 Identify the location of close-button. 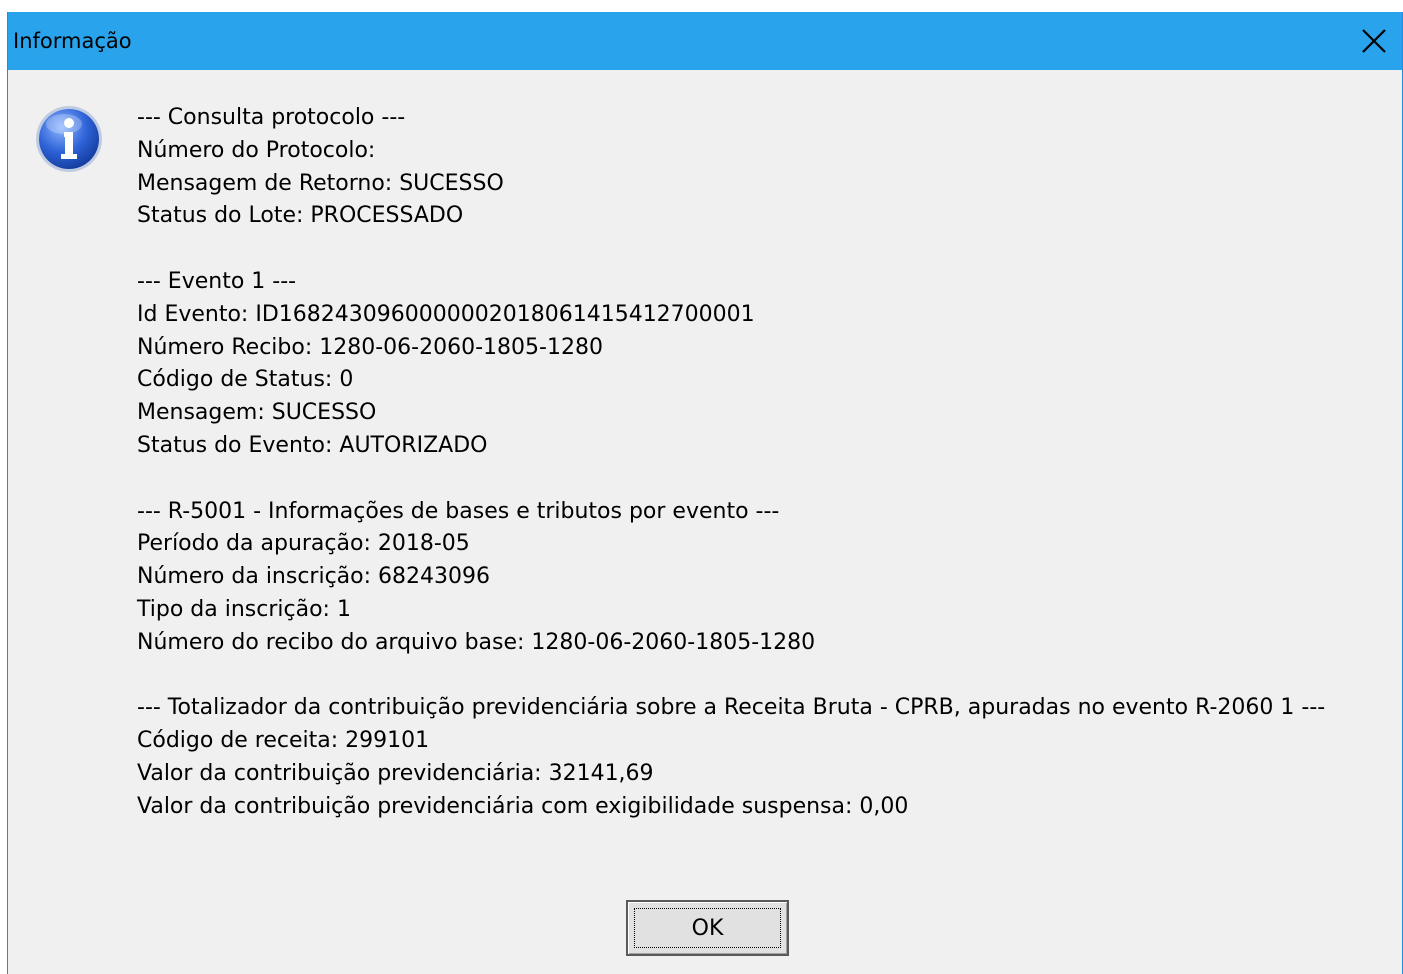
(1374, 41).